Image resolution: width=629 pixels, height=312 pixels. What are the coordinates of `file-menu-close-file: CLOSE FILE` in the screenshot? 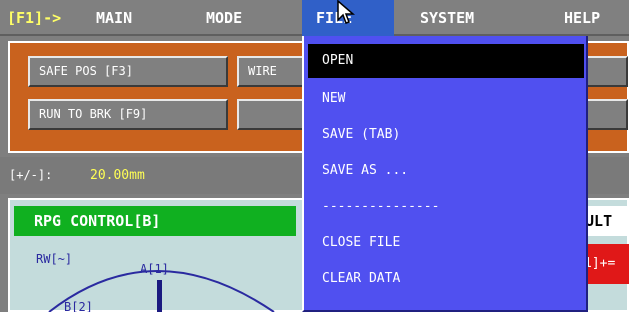 It's located at (446, 243).